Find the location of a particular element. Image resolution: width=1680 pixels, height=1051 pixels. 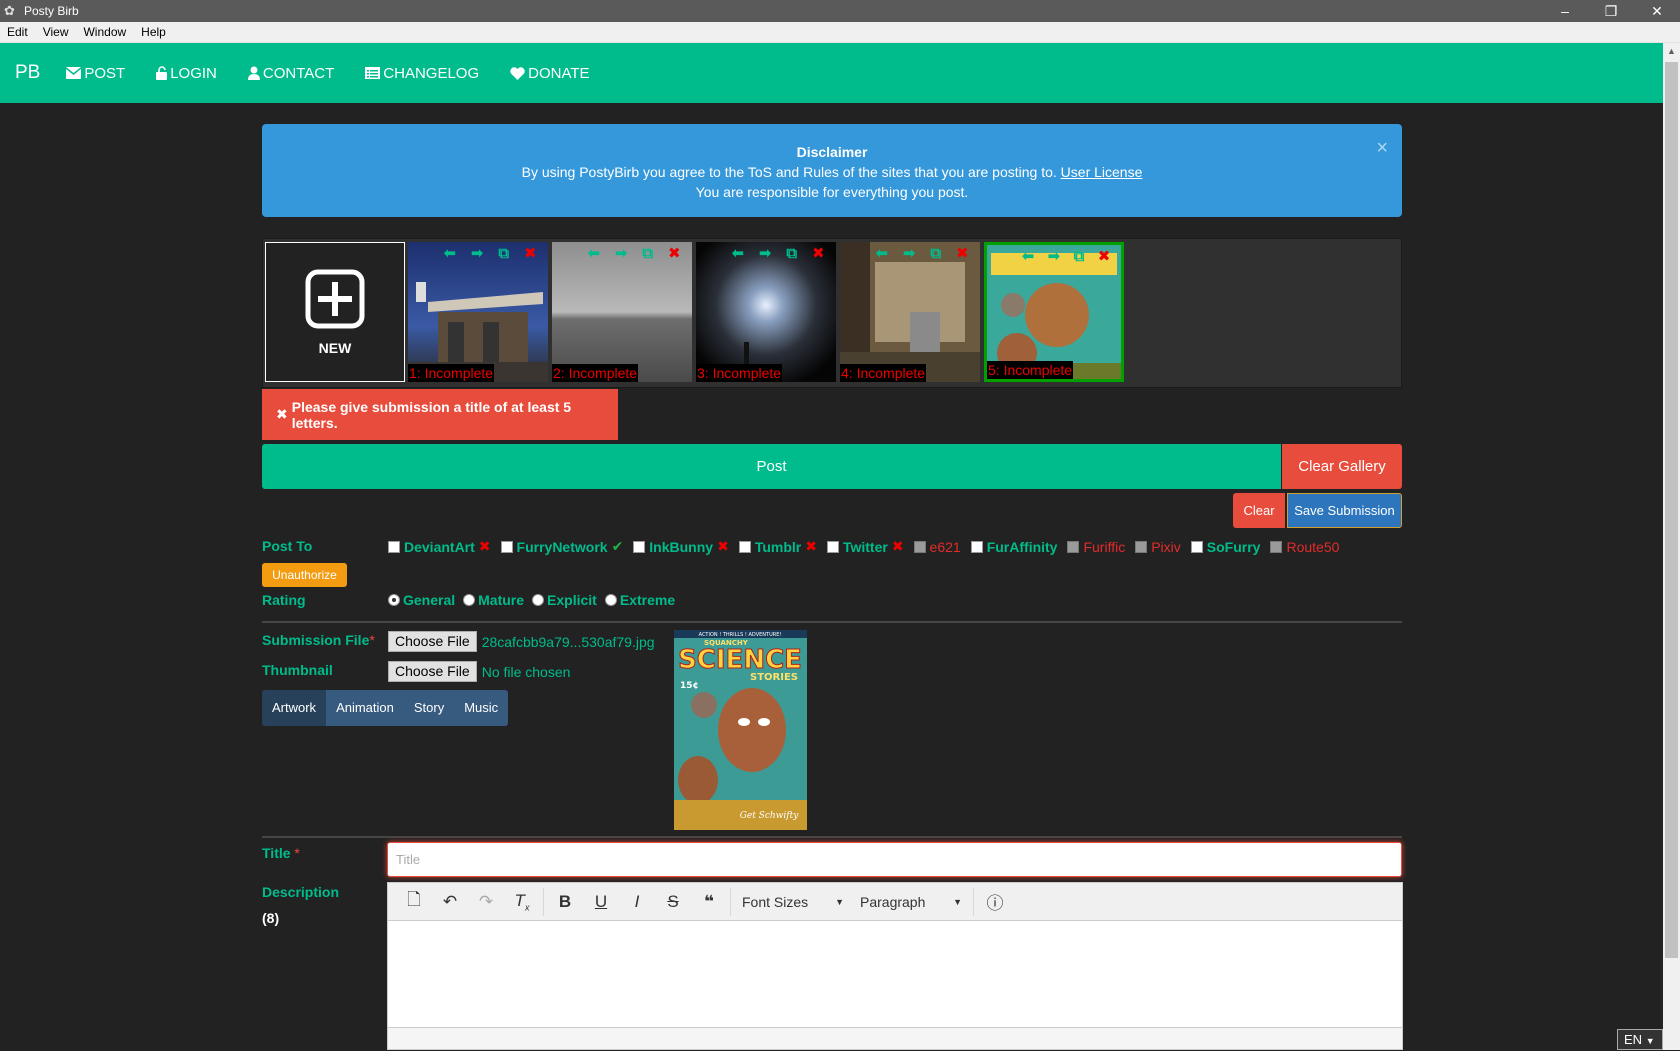

rating-explicit: Explicit is located at coordinates (564, 600).